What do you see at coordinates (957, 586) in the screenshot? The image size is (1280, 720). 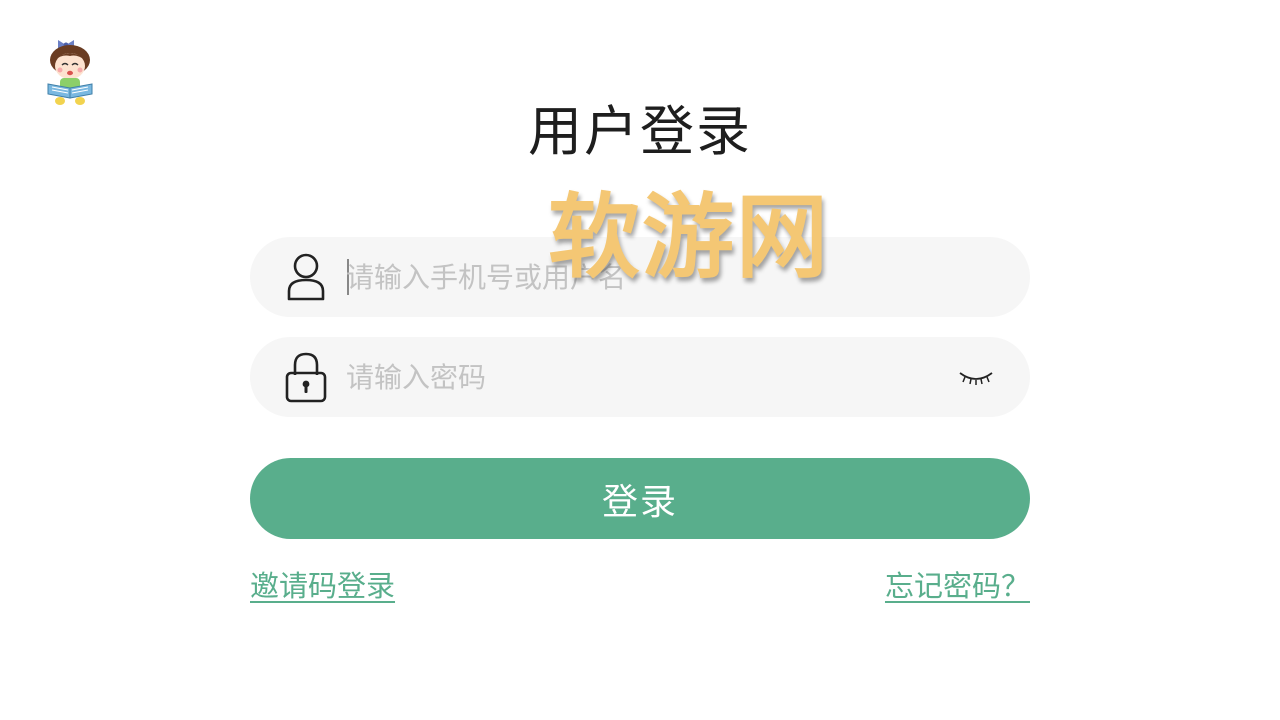 I see `forgot-password-link: 忘记密码？` at bounding box center [957, 586].